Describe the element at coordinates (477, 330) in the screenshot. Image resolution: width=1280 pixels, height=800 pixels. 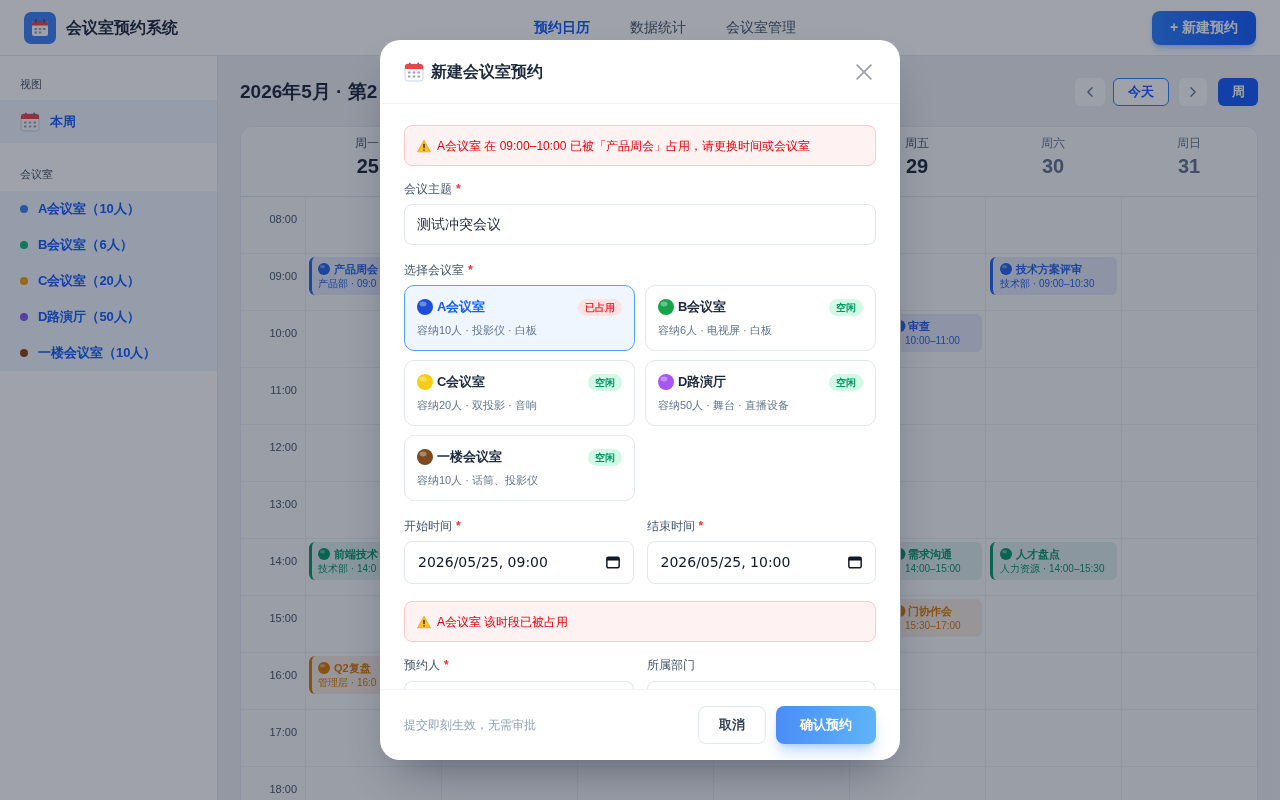
I see `room-details: 容纳10人 · 投影仪 · 白板` at that location.